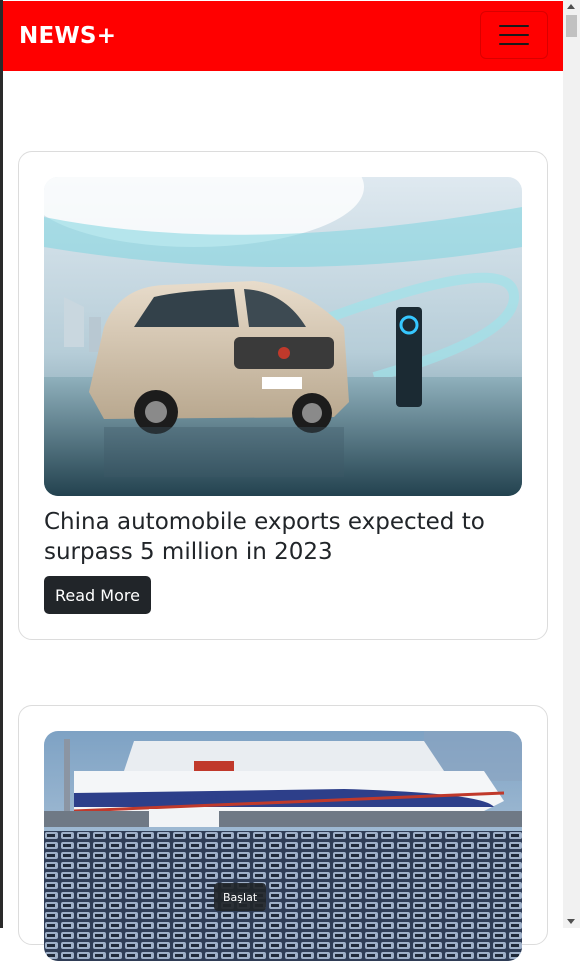 Image resolution: width=580 pixels, height=961 pixels. What do you see at coordinates (1, 464) in the screenshot?
I see `window-left-edge` at bounding box center [1, 464].